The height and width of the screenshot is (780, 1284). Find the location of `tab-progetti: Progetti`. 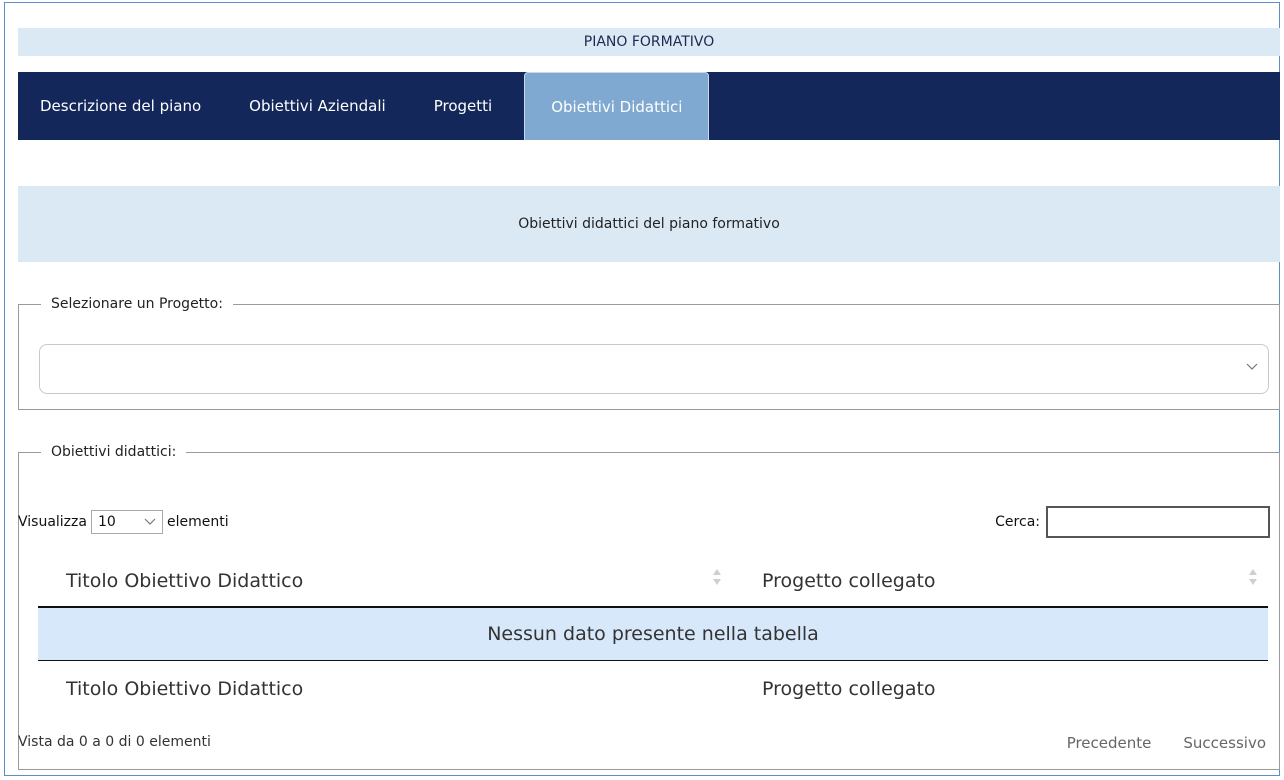

tab-progetti: Progetti is located at coordinates (465, 106).